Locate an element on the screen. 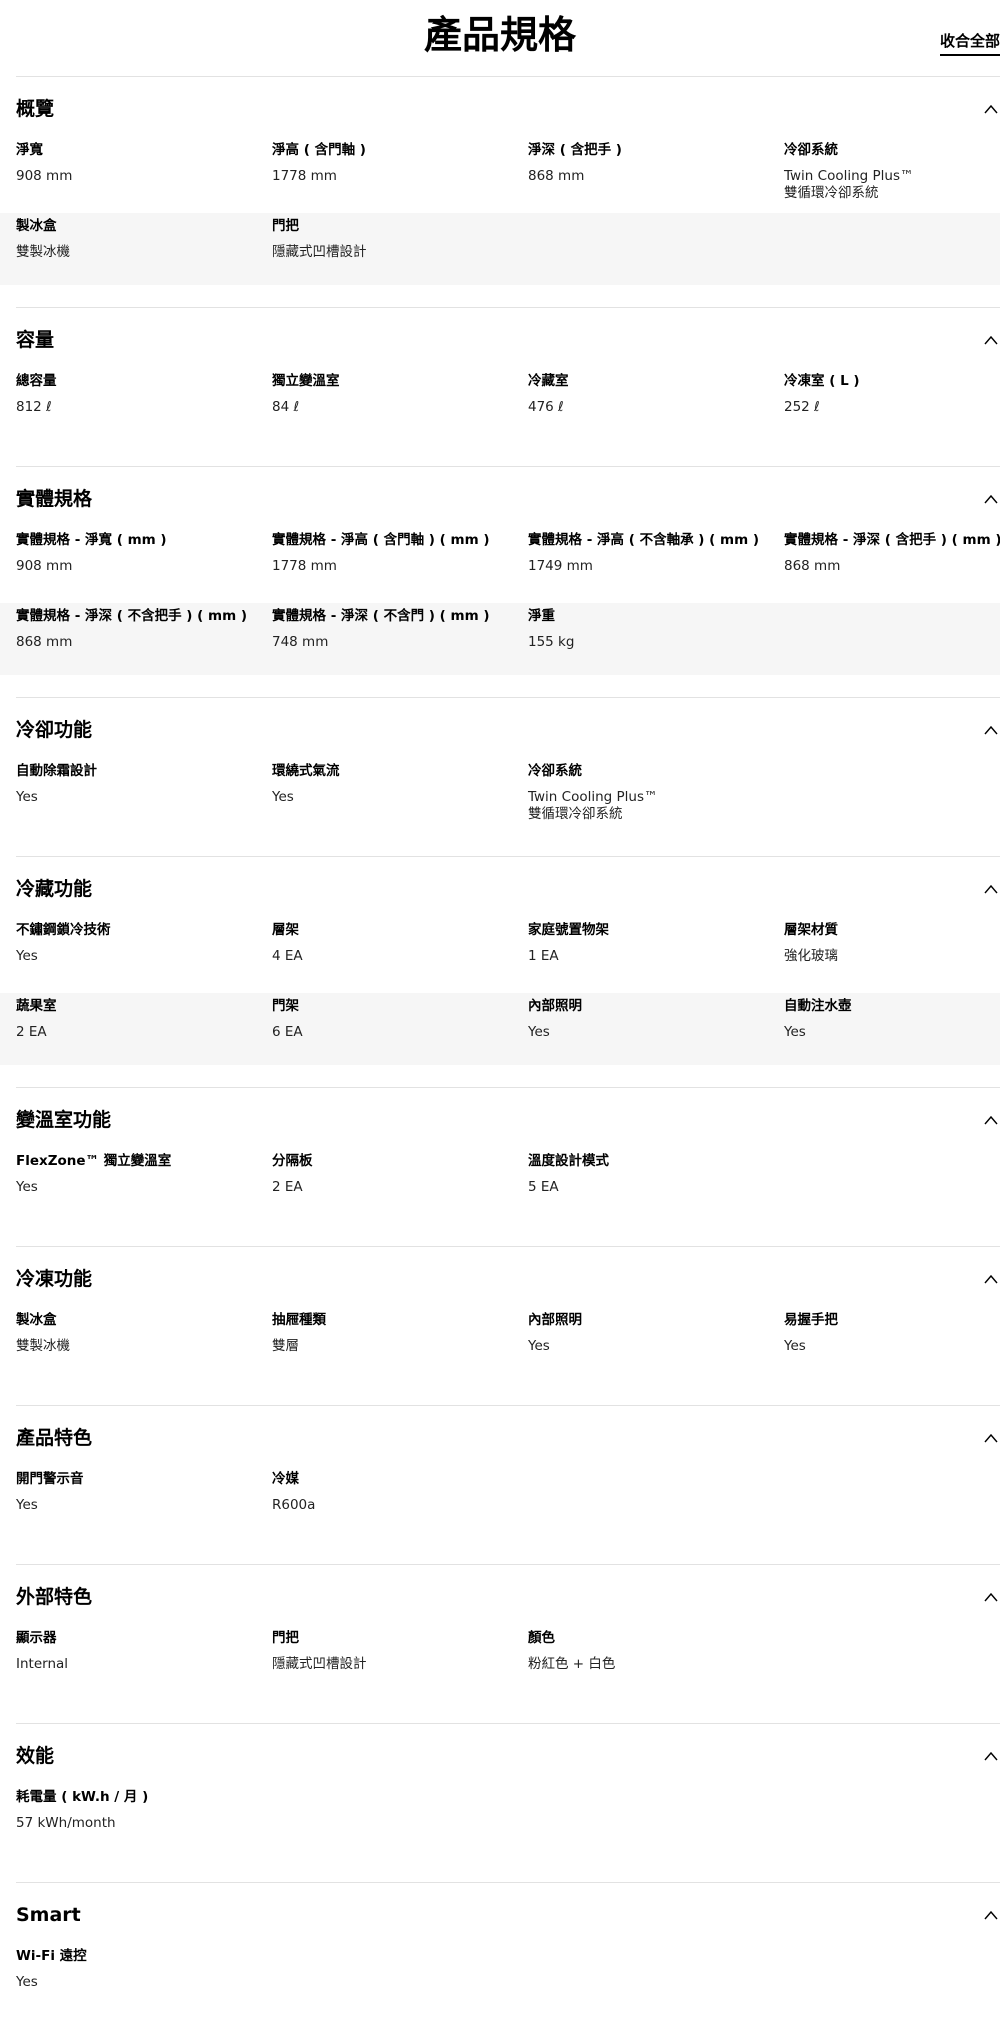 This screenshot has height=2041, width=1000. spec-item: 顏色 粉紅色 + 白色 is located at coordinates (656, 1665).